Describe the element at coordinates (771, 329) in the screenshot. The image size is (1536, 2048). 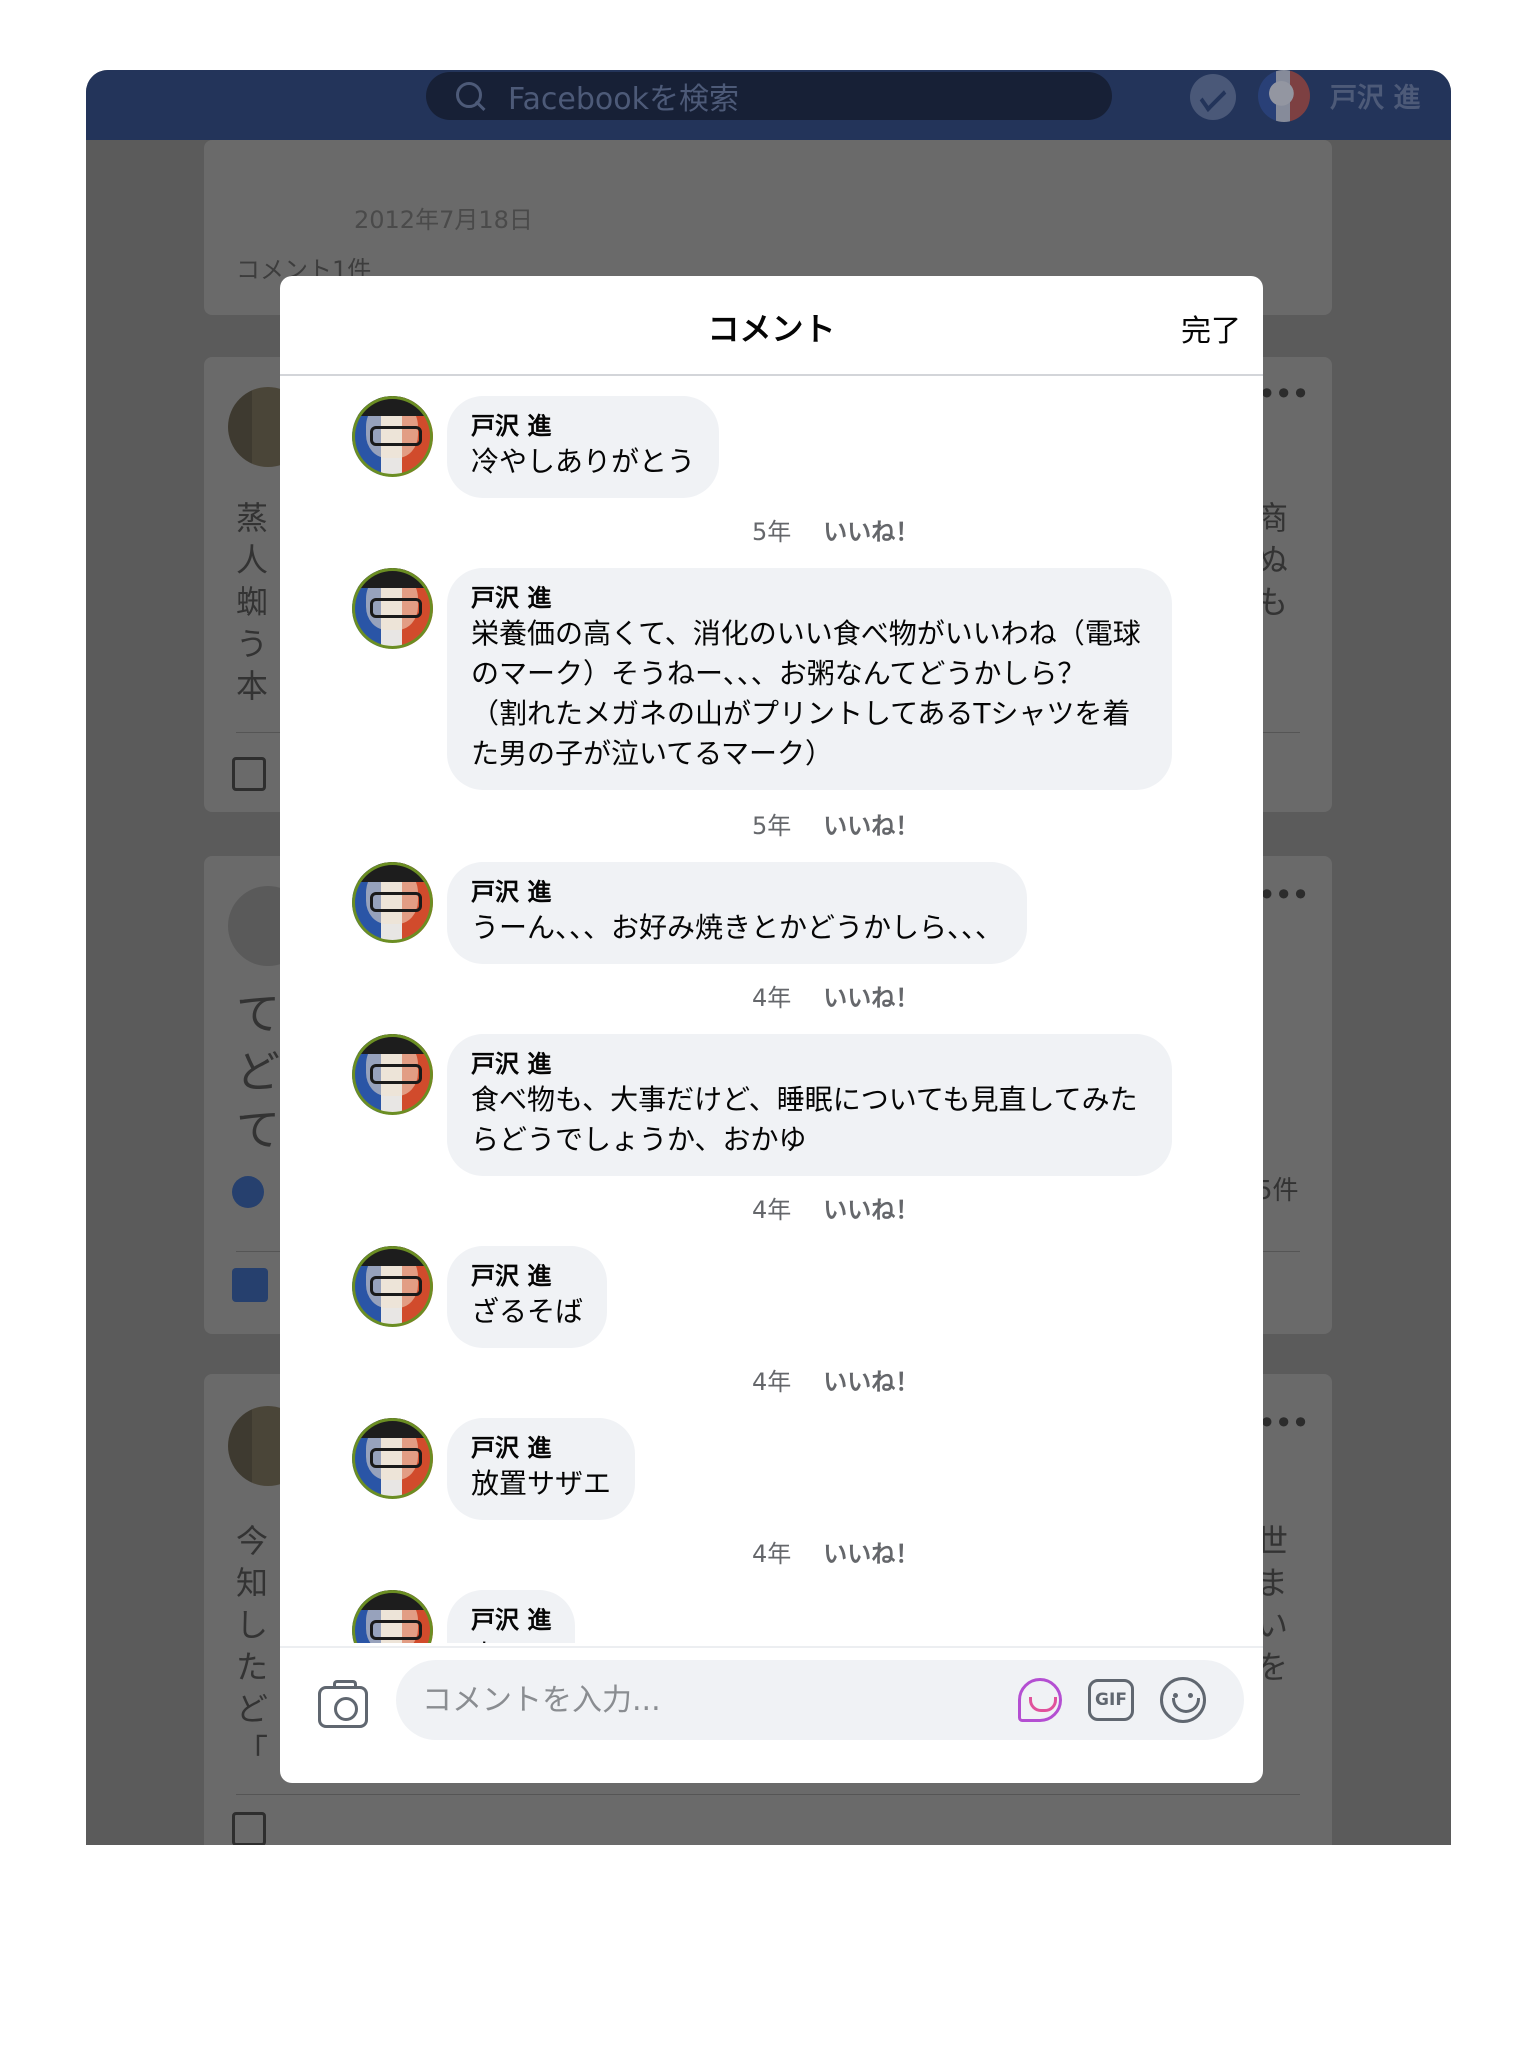
I see `modal-title: コメント` at that location.